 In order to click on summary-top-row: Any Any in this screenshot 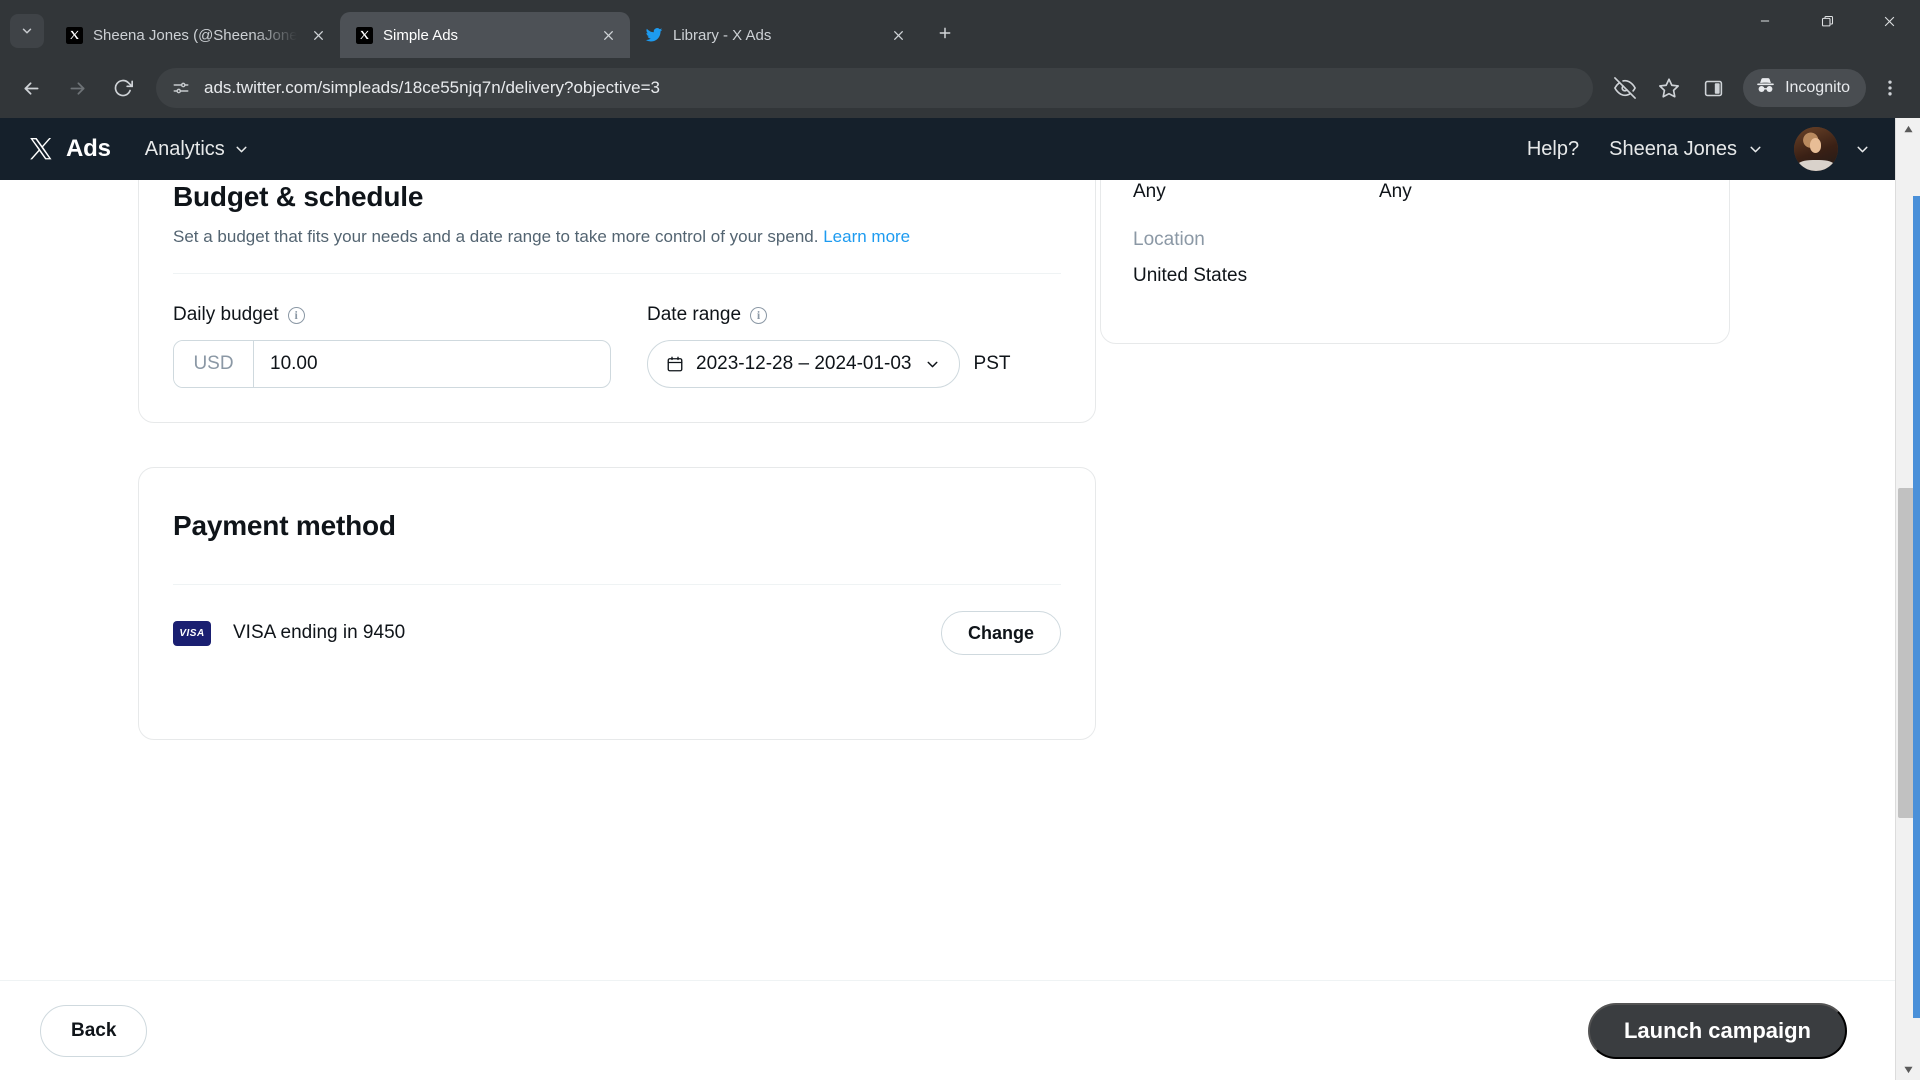, I will do `click(1415, 192)`.